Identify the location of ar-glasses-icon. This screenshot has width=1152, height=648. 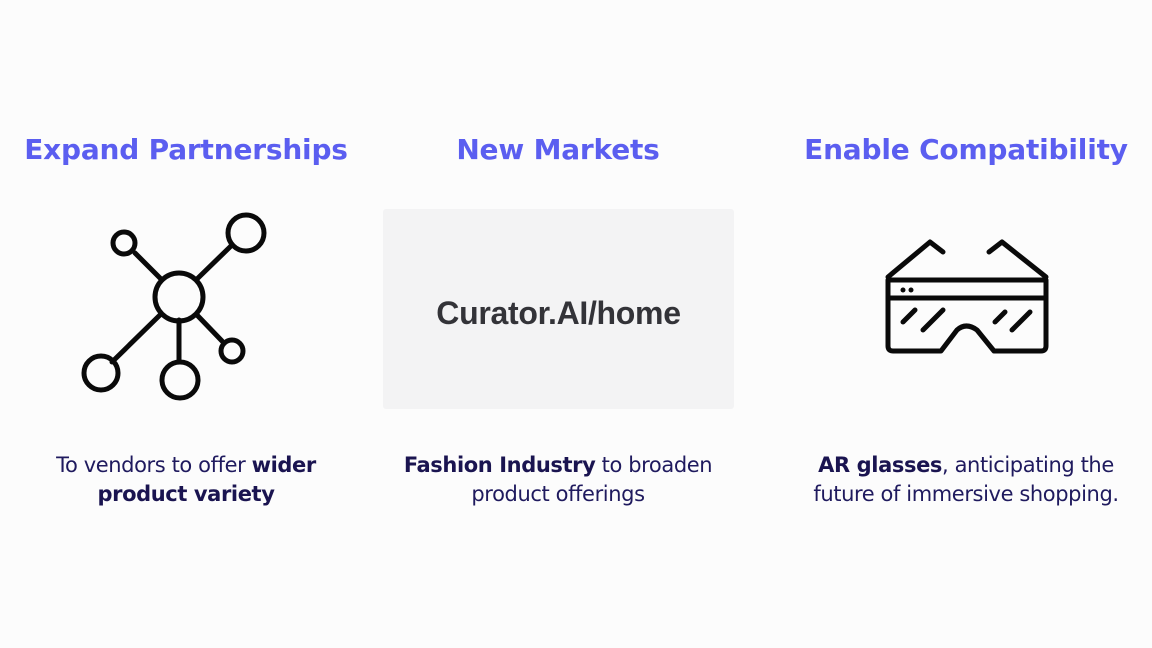
(966, 295).